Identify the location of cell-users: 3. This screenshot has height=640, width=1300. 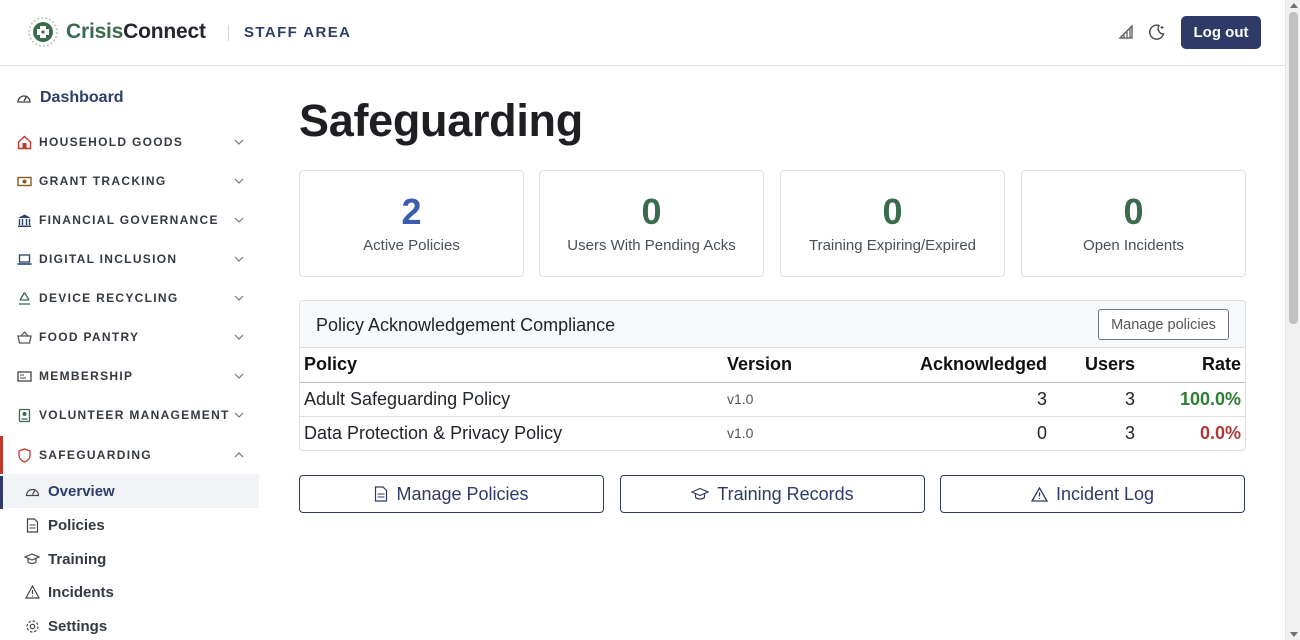
(1129, 432).